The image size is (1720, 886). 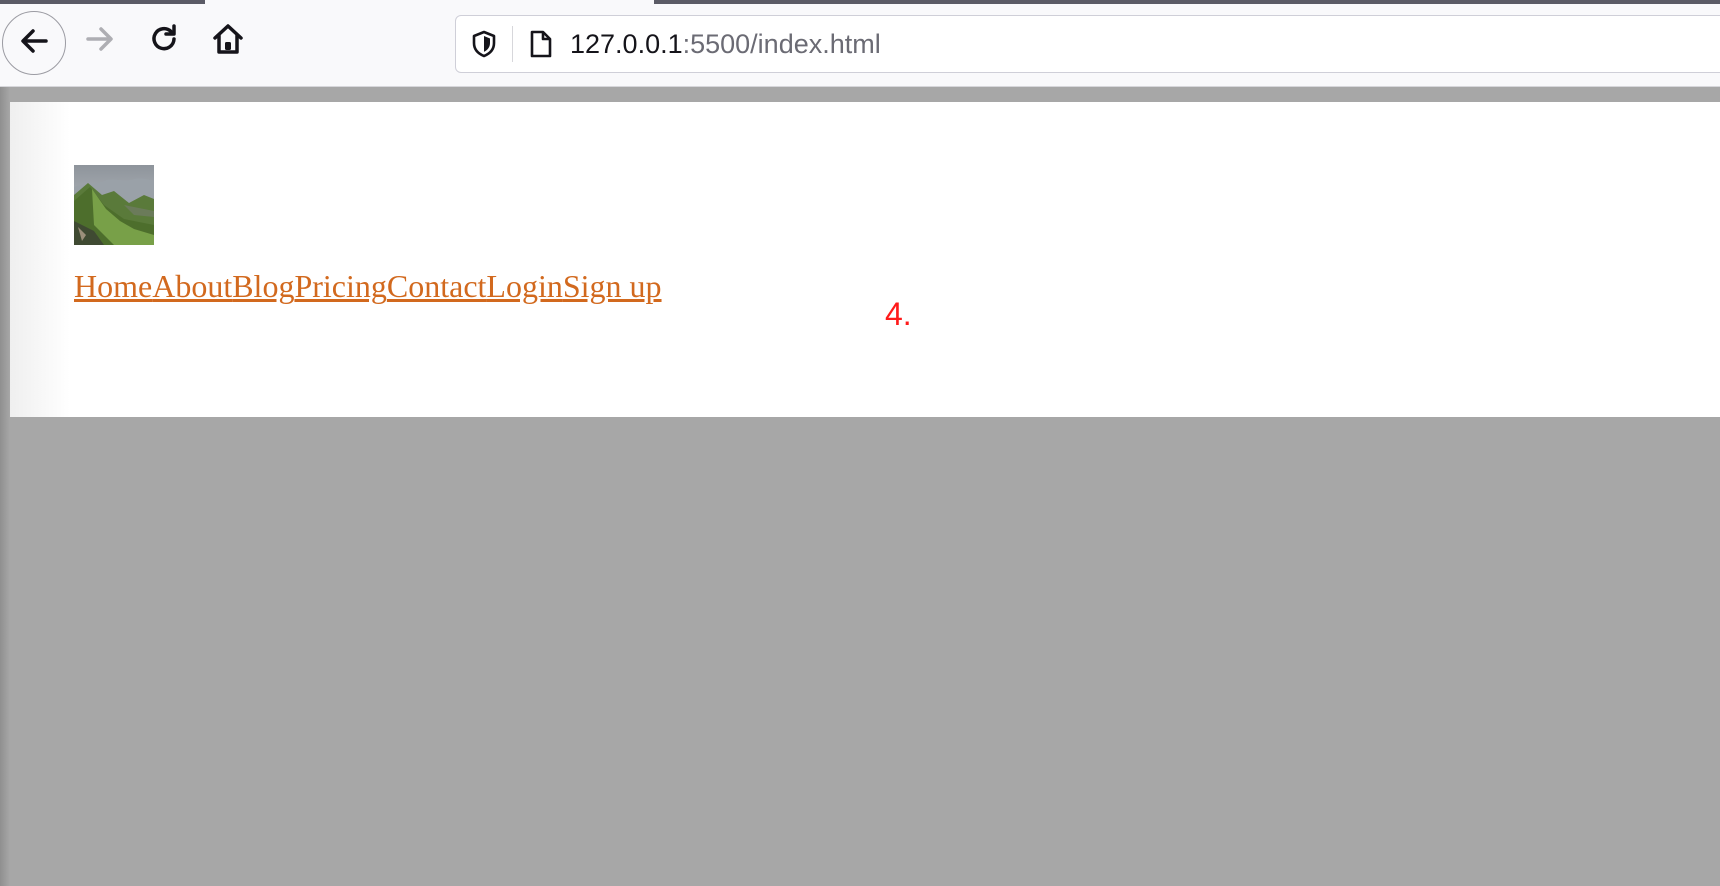 I want to click on nav-link-blog: Blog, so click(x=263, y=286).